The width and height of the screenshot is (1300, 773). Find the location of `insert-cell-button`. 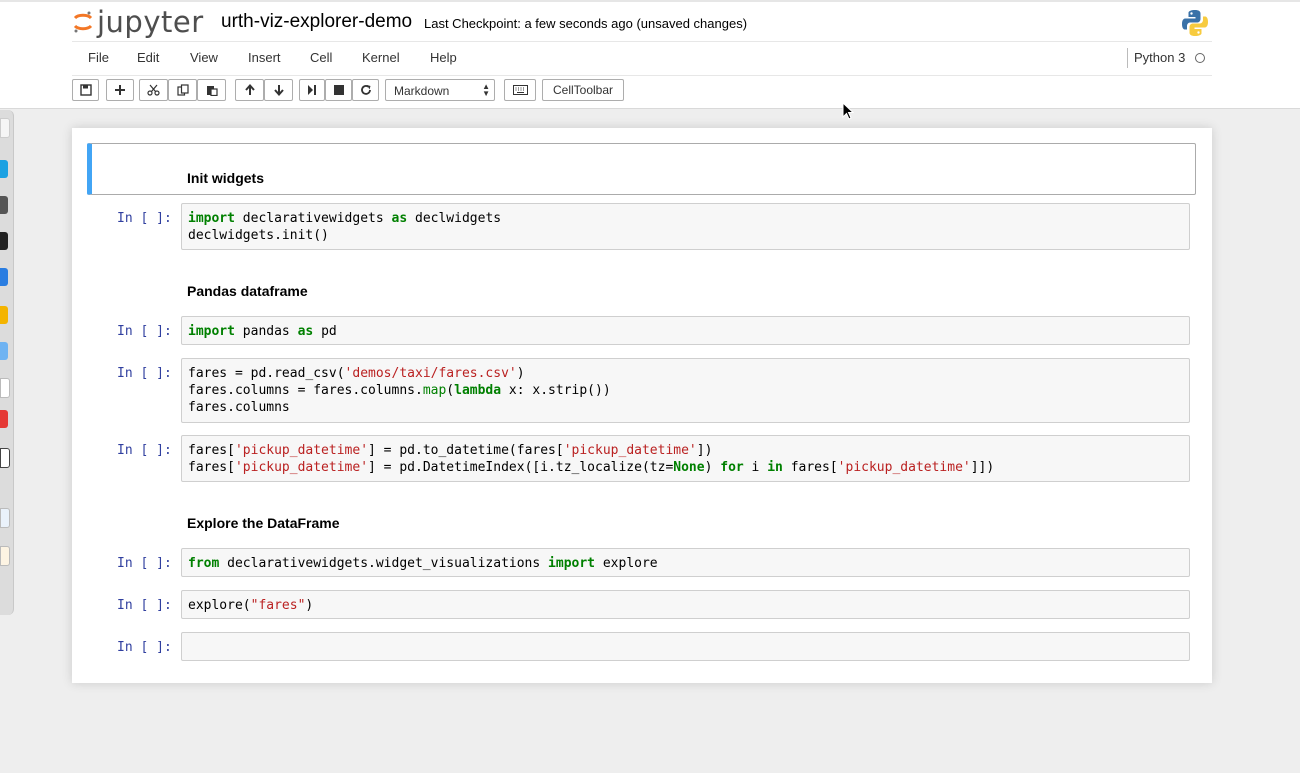

insert-cell-button is located at coordinates (120, 90).